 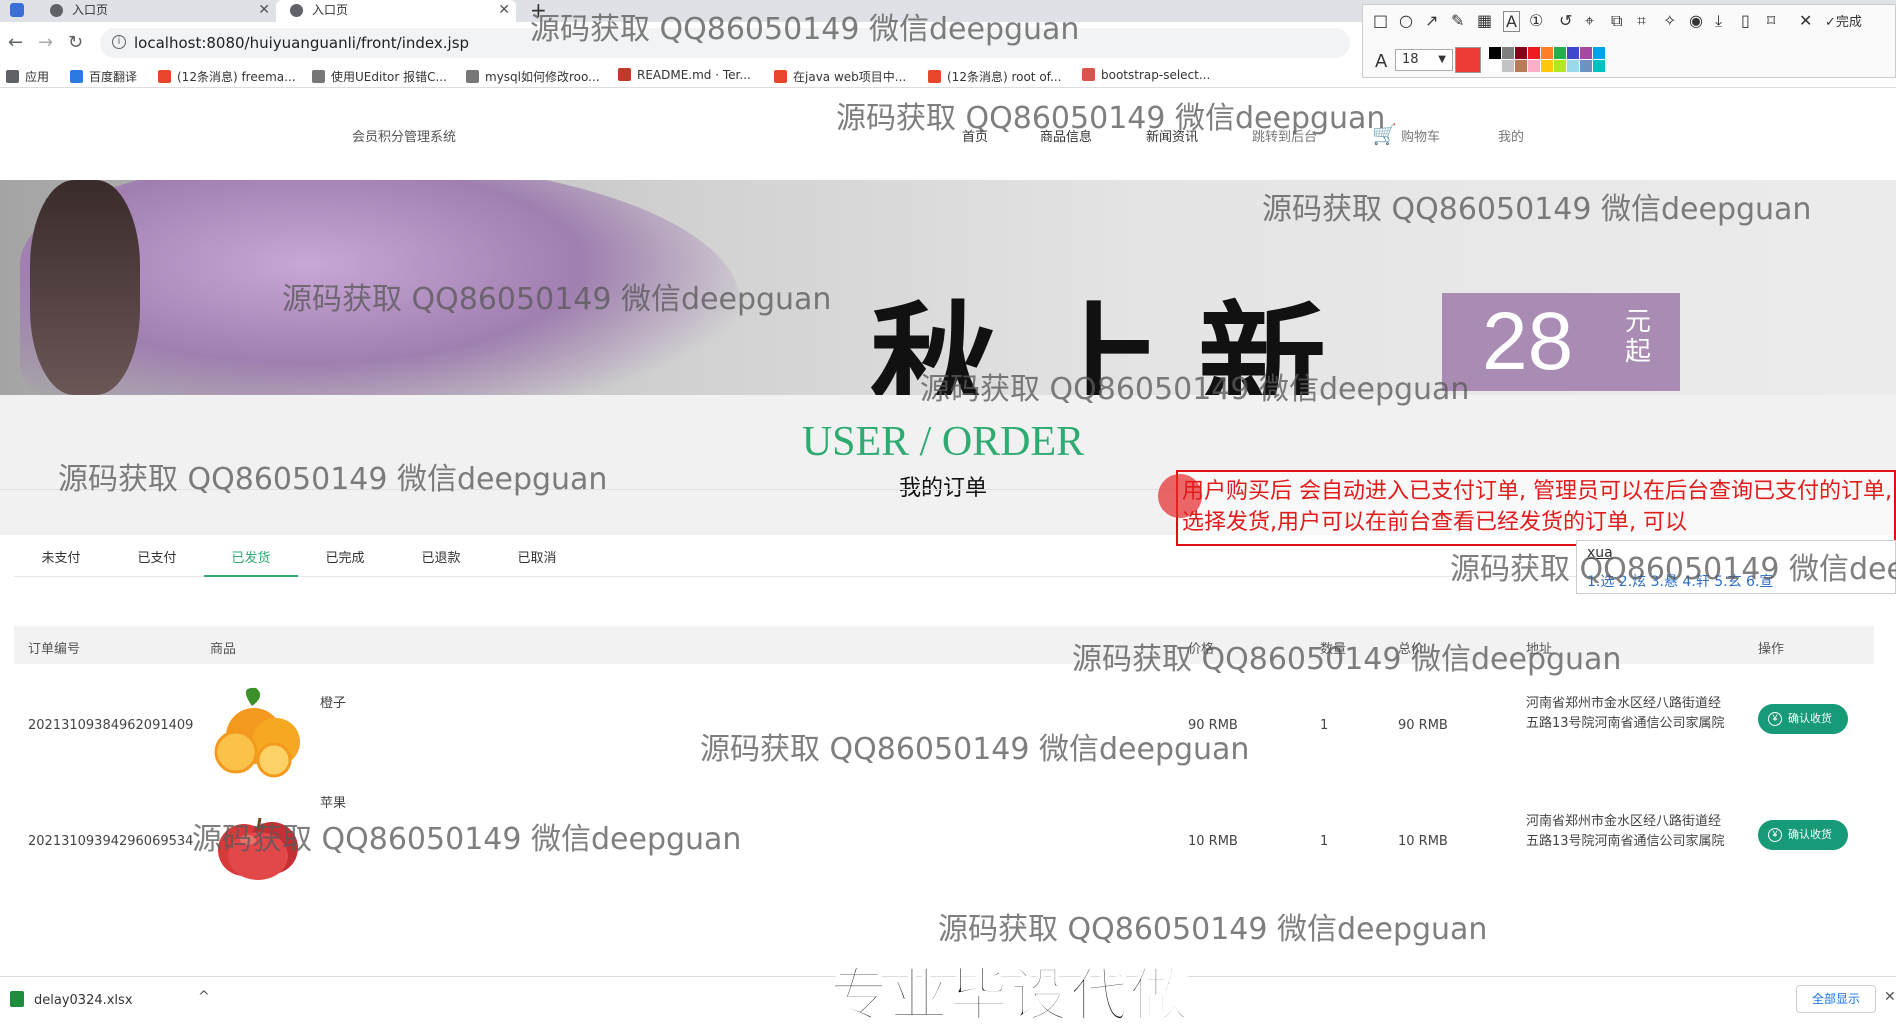 I want to click on nav-products: 商品信息, so click(x=1066, y=135).